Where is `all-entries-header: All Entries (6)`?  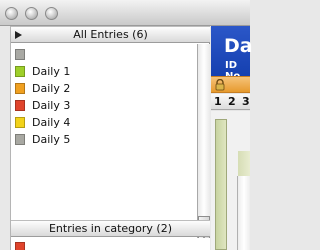 all-entries-header: All Entries (6) is located at coordinates (110, 34).